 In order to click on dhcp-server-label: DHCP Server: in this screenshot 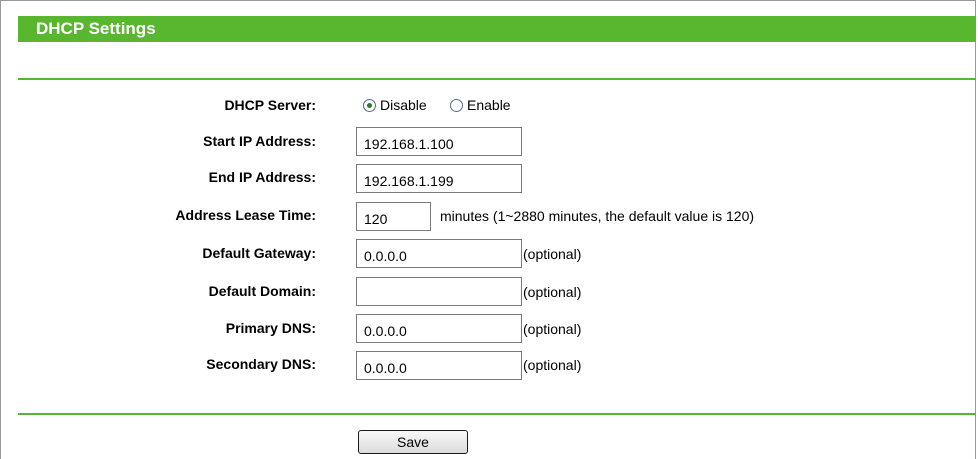, I will do `click(270, 105)`.